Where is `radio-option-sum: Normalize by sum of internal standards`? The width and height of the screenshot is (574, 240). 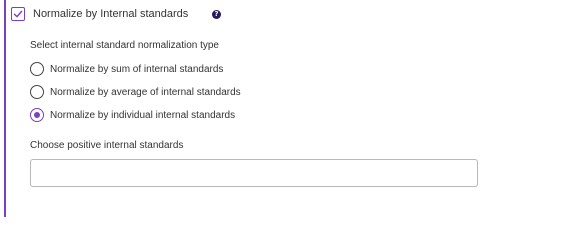 radio-option-sum: Normalize by sum of internal standards is located at coordinates (126, 69).